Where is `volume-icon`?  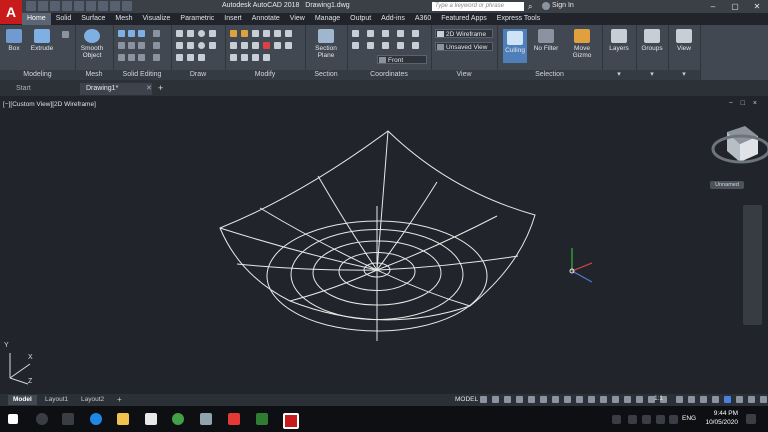
volume-icon is located at coordinates (673, 419).